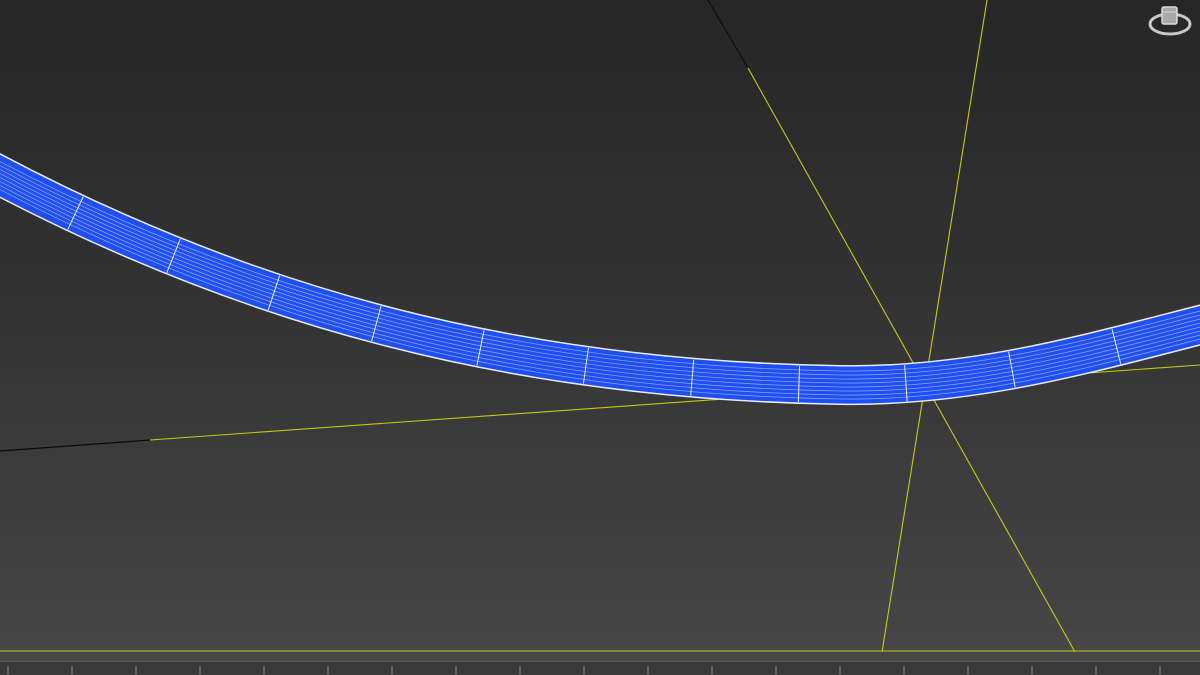 Image resolution: width=1200 pixels, height=675 pixels. Describe the element at coordinates (584, 670) in the screenshot. I see `timeline-ticks` at that location.